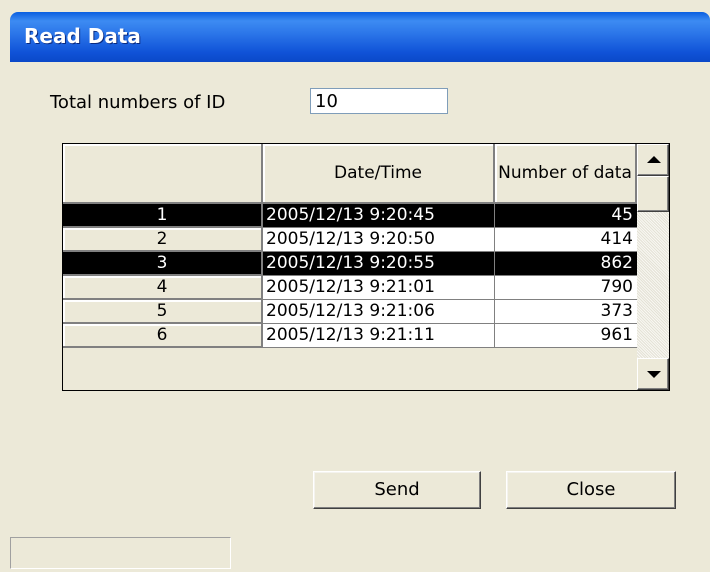 The image size is (710, 572). Describe the element at coordinates (163, 240) in the screenshot. I see `row-id-cell: 2` at that location.